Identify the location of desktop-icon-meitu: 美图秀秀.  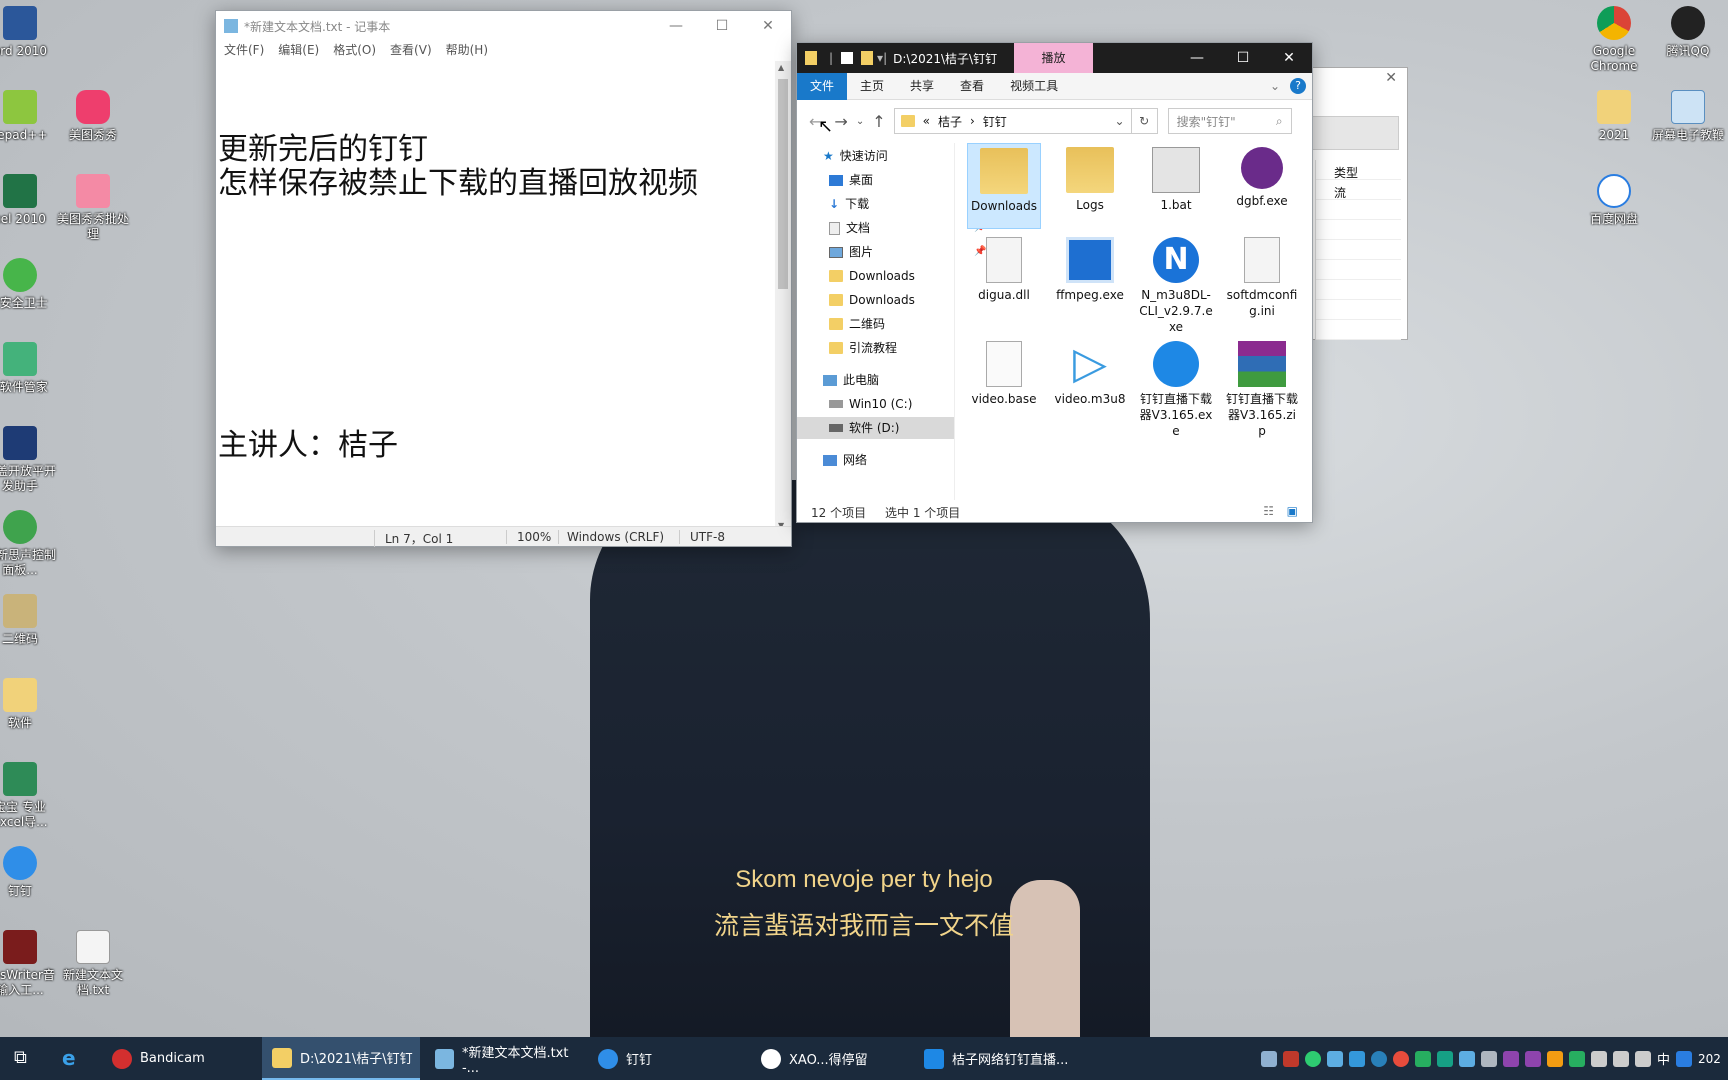
(93, 116).